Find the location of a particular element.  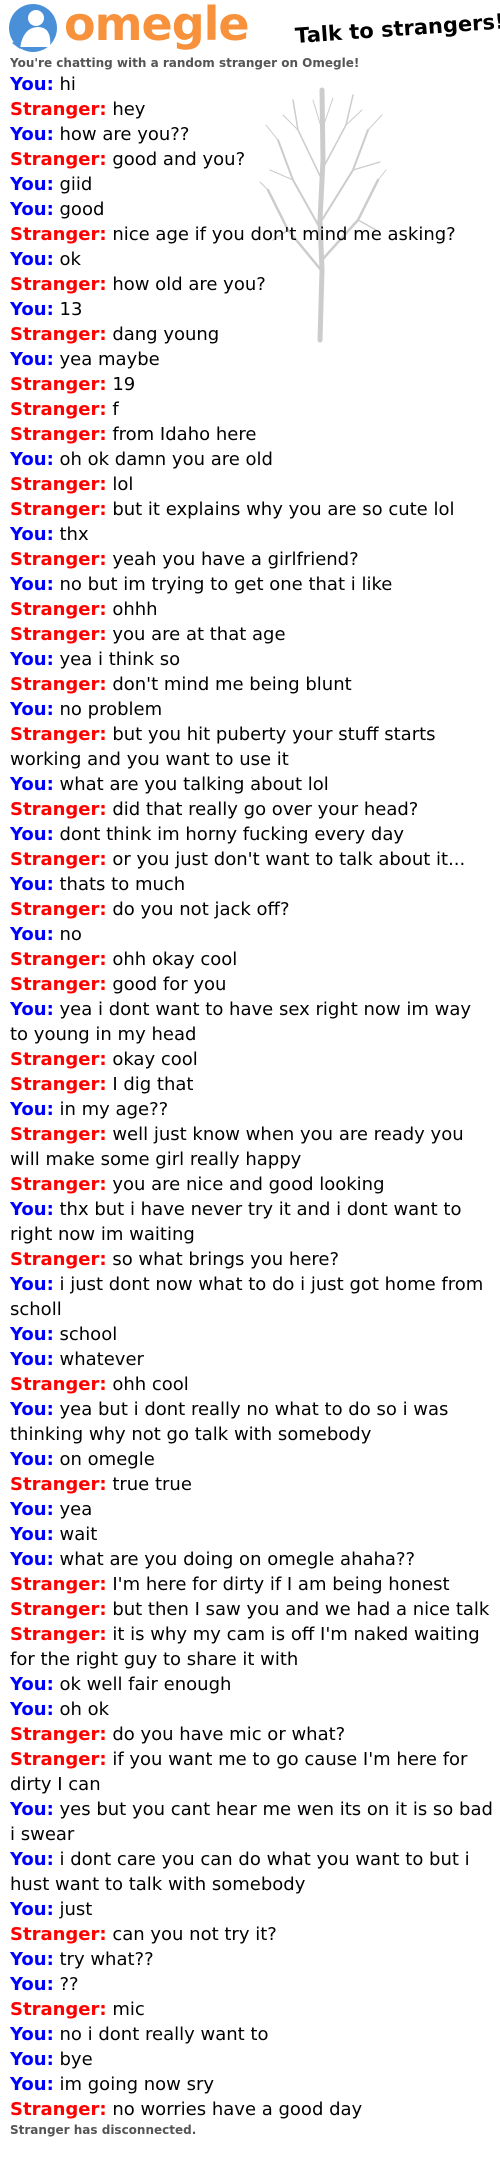

message-text: f is located at coordinates (115, 409).